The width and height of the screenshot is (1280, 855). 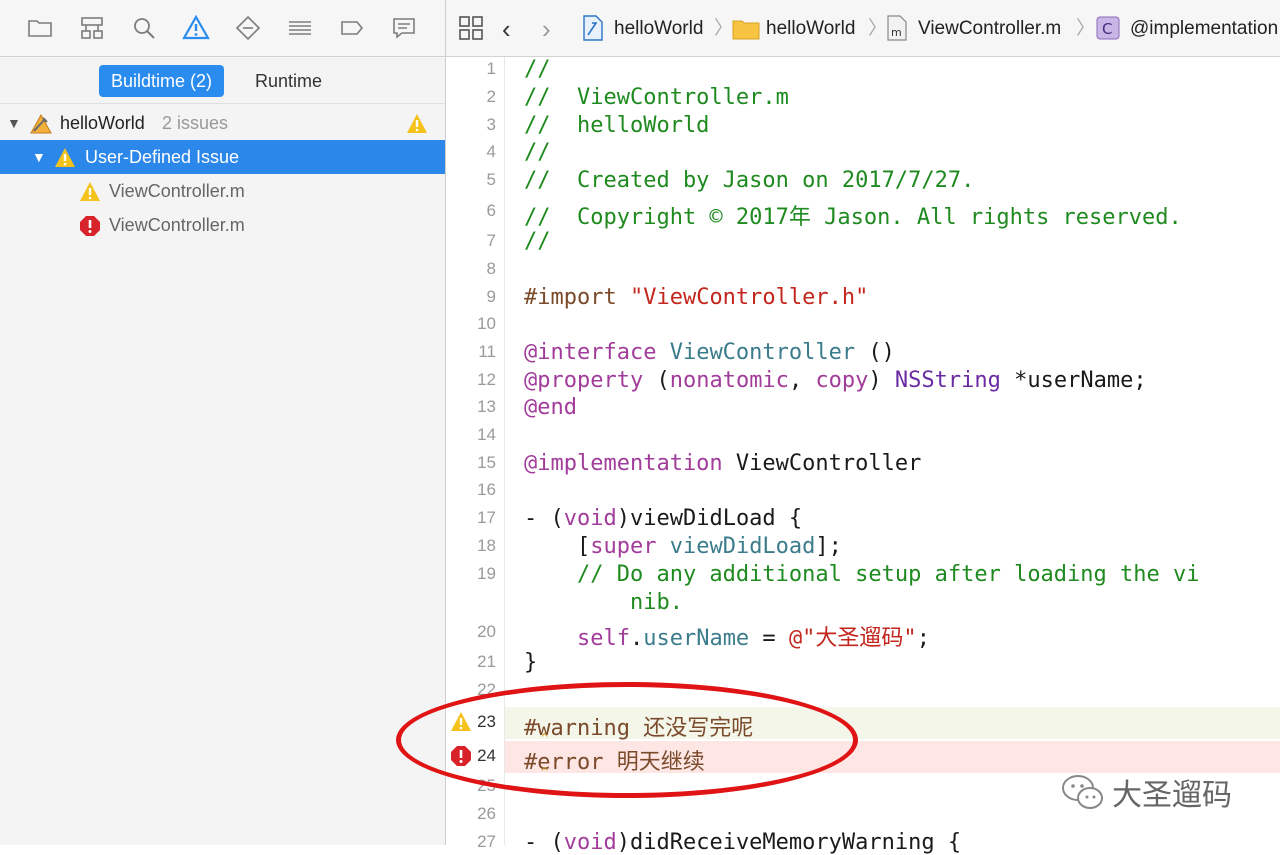 What do you see at coordinates (603, 602) in the screenshot?
I see `code-line: nib.` at bounding box center [603, 602].